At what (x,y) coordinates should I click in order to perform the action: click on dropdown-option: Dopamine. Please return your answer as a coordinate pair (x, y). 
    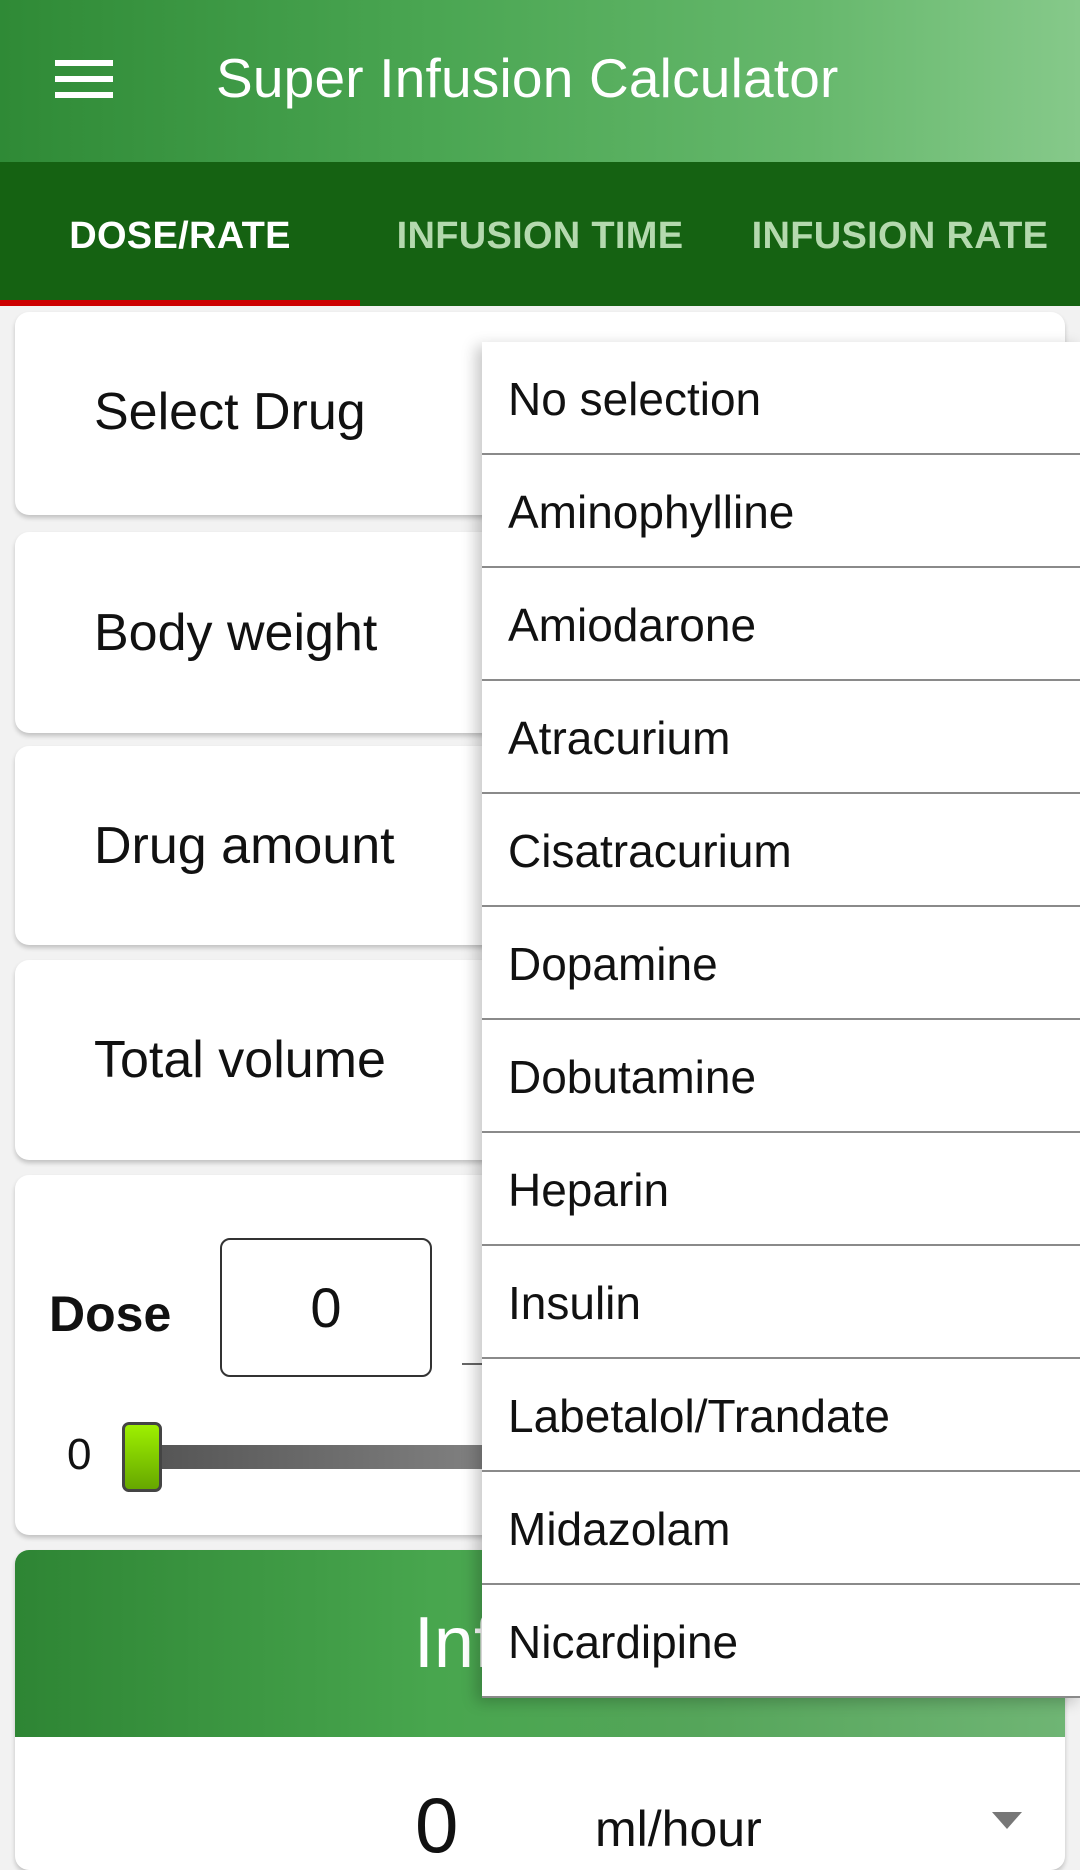
    Looking at the image, I should click on (781, 963).